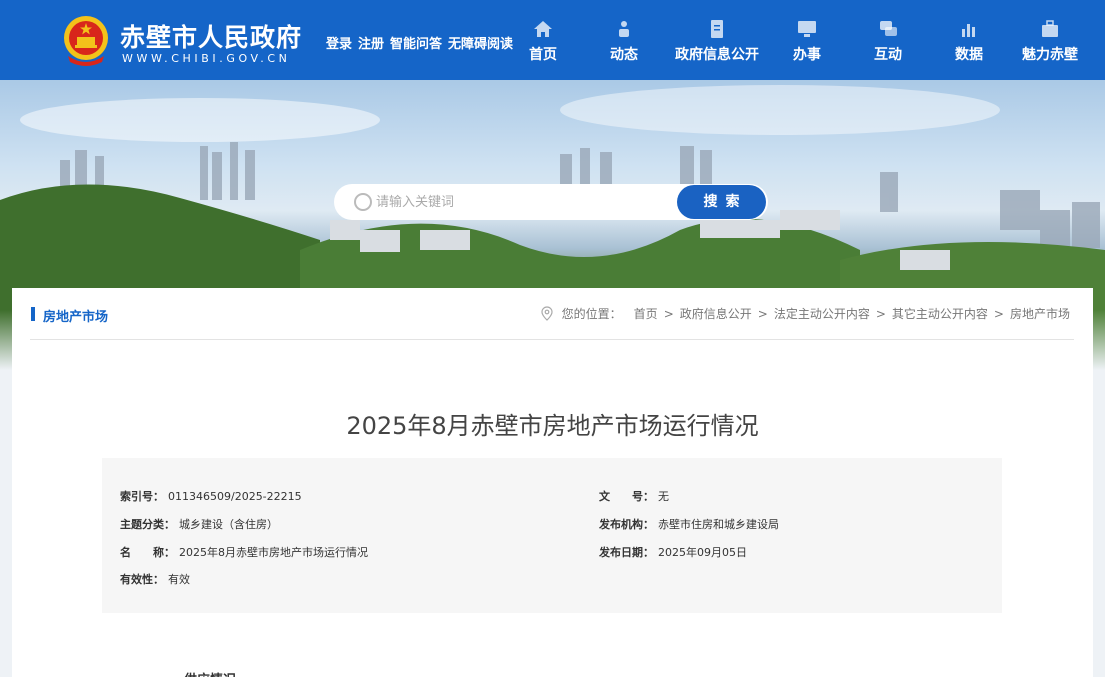 The height and width of the screenshot is (677, 1105). I want to click on nav-label: 动态, so click(624, 55).